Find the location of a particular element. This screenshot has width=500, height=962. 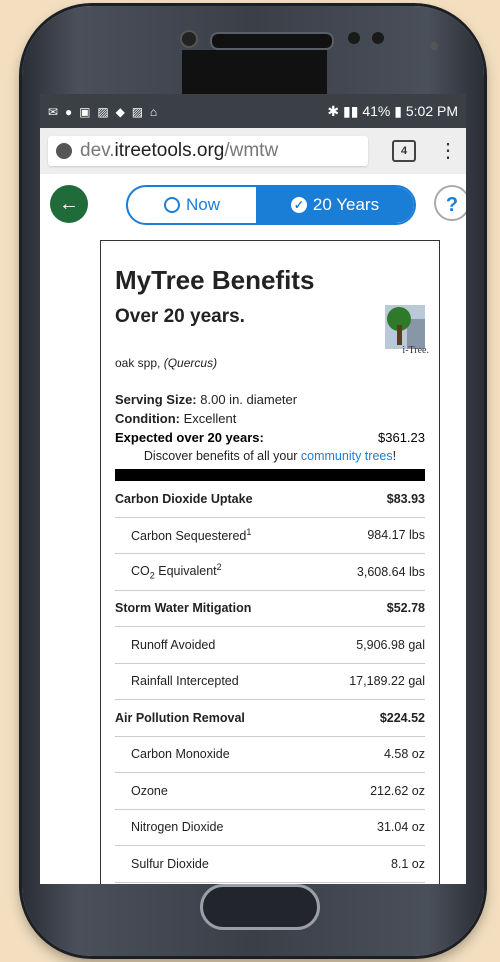

row-value: $52.78 is located at coordinates (405, 608).